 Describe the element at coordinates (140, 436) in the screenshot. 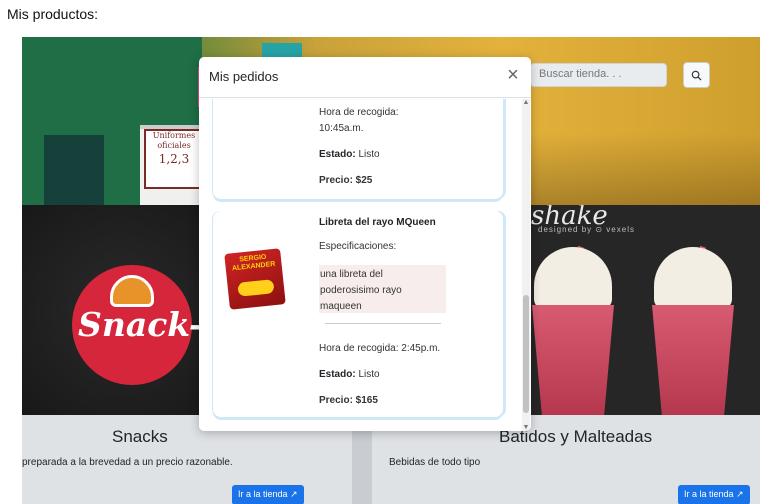

I see `card-title: Snacks` at that location.